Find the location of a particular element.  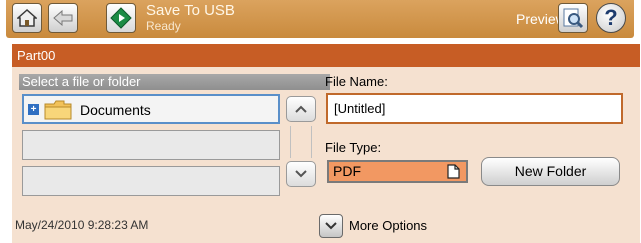

file-type-value: PDF is located at coordinates (347, 171).